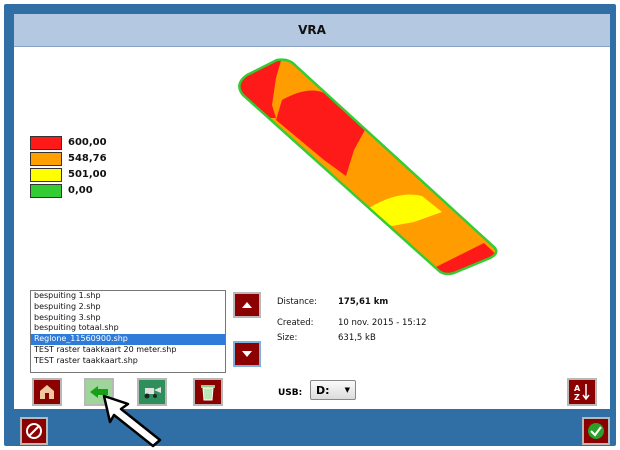 The height and width of the screenshot is (450, 620). What do you see at coordinates (128, 318) in the screenshot?
I see `file-list-item: bespuiting 3.shp` at bounding box center [128, 318].